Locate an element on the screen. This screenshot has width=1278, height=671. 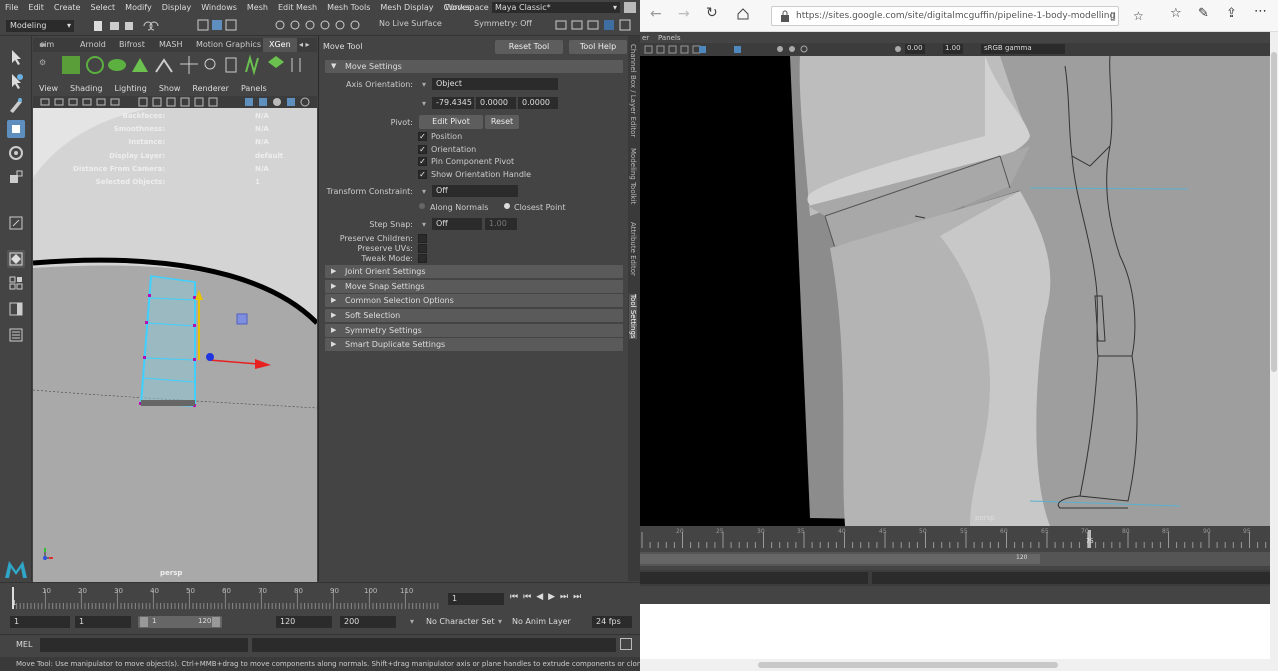
last-tool-icon is located at coordinates (16, 223).